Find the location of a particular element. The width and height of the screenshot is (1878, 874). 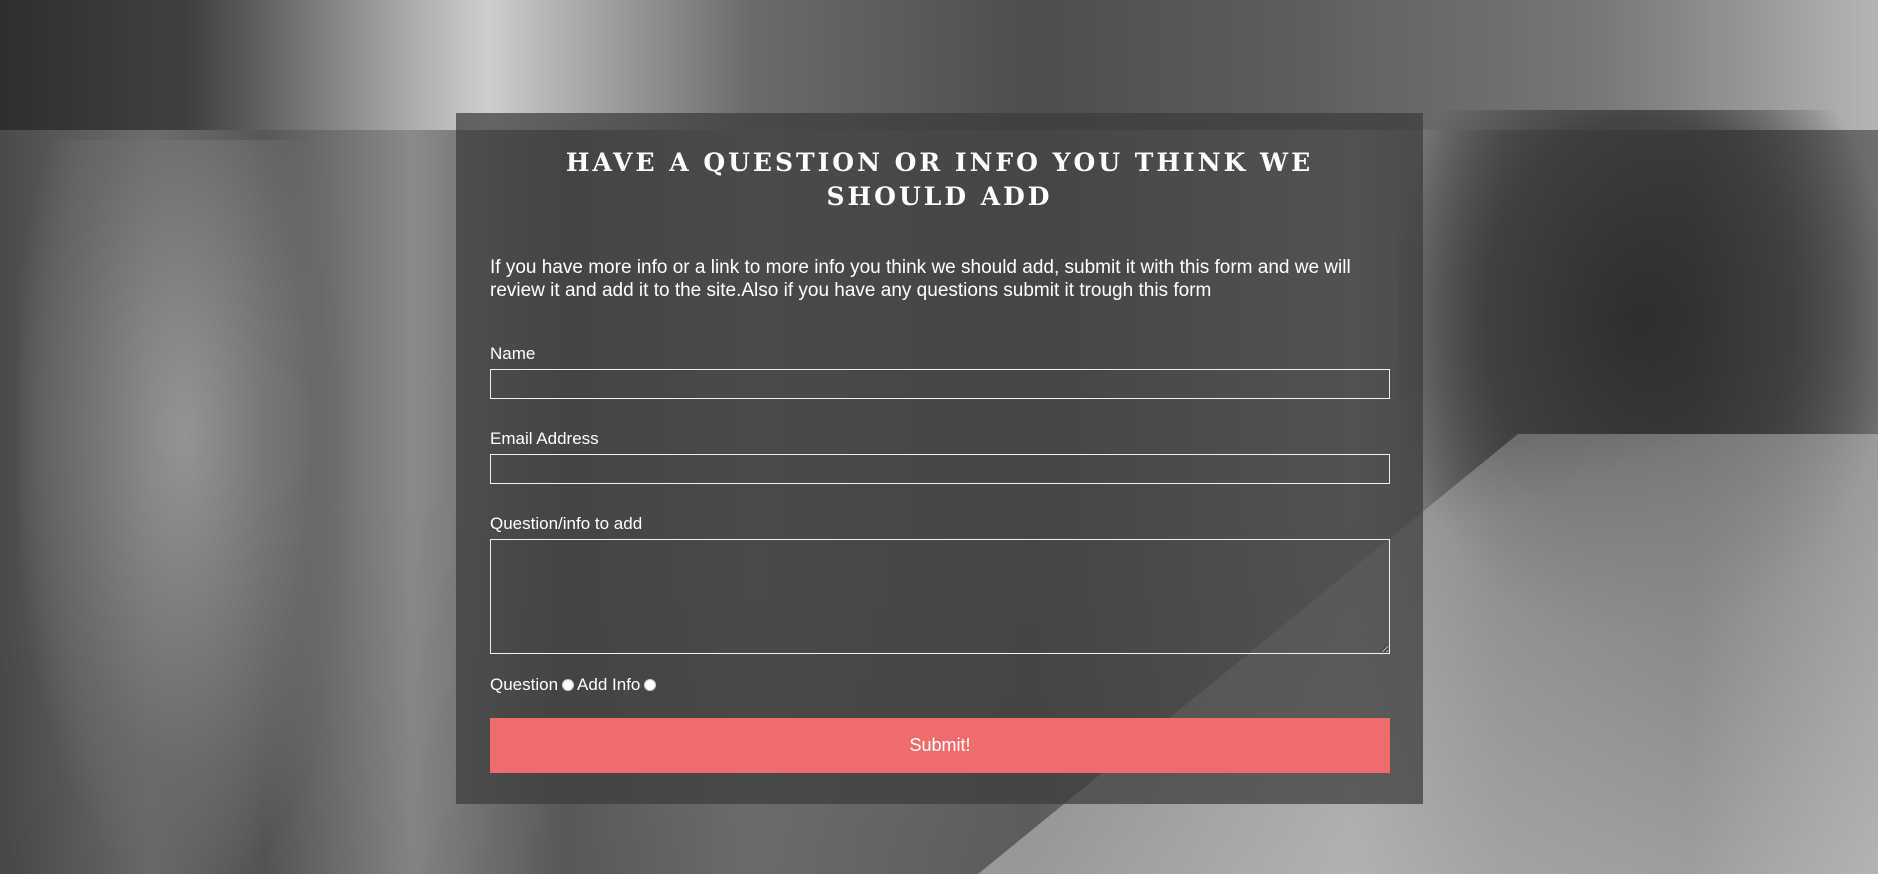

submit-button: Submit! is located at coordinates (940, 745).